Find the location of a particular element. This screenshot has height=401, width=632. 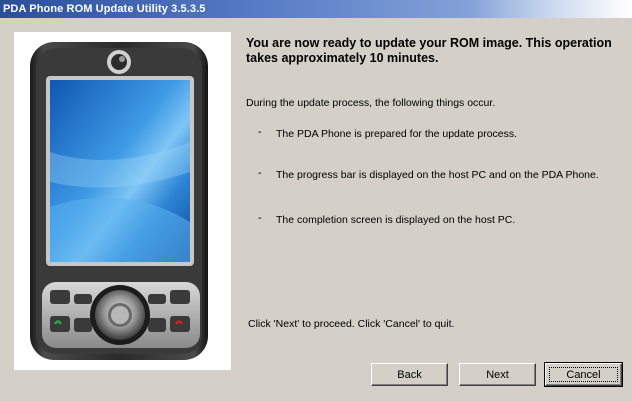

title-bar-fade is located at coordinates (552, 9).